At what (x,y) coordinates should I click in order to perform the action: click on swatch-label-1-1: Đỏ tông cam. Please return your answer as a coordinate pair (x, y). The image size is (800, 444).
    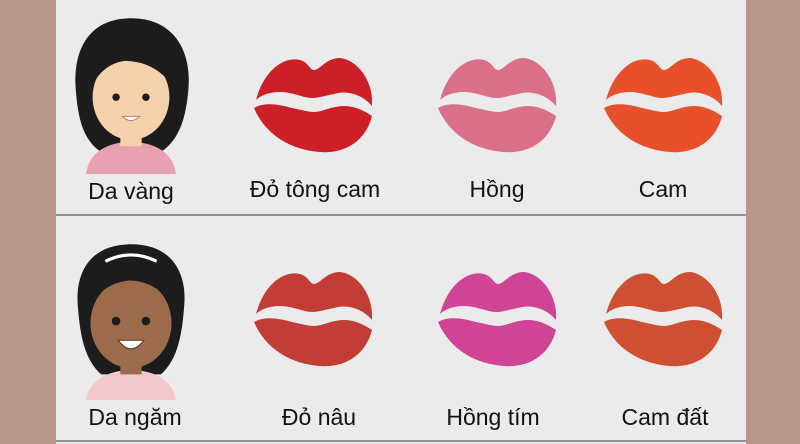
    Looking at the image, I should click on (315, 189).